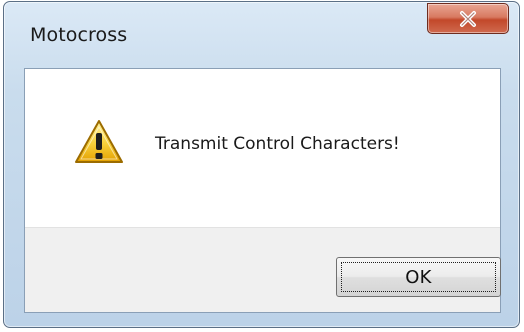 The width and height of the screenshot is (524, 332). What do you see at coordinates (79, 35) in the screenshot?
I see `window-title: Motocross` at bounding box center [79, 35].